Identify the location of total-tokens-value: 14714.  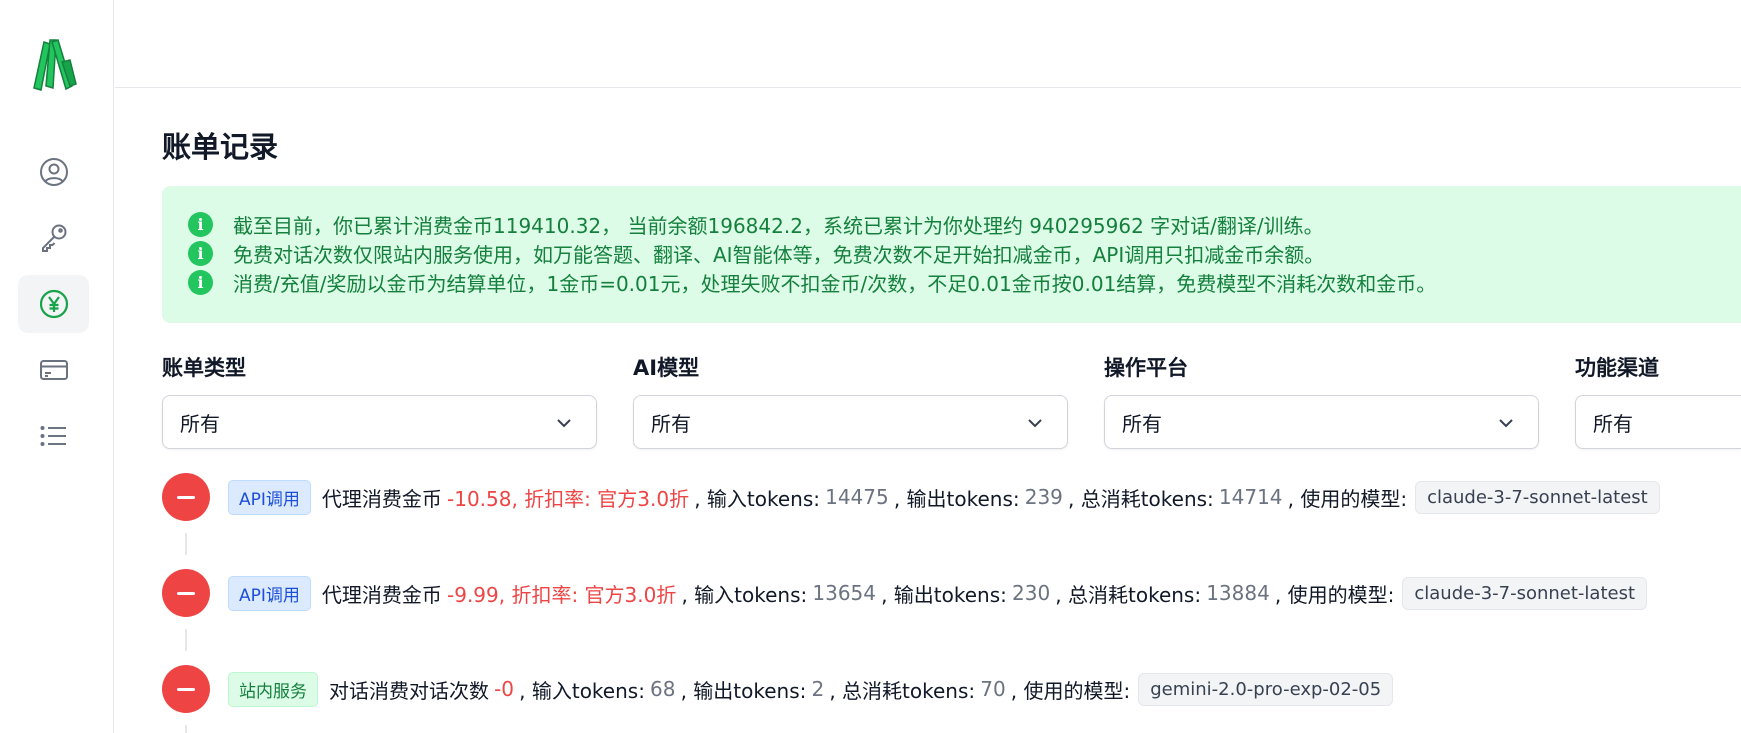
(1250, 497).